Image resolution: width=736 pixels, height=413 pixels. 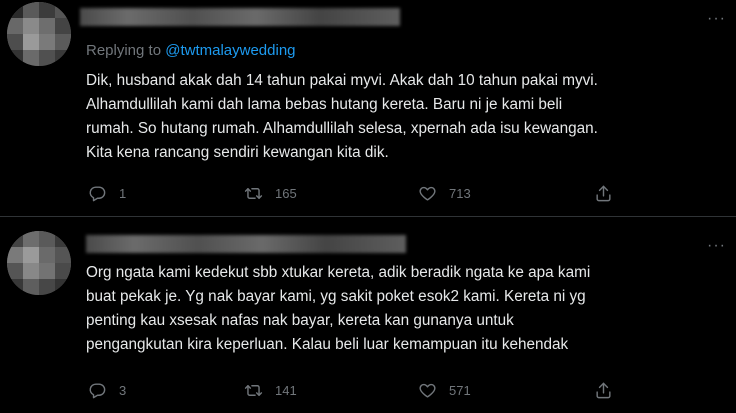 I want to click on reply-button: 3, so click(x=107, y=390).